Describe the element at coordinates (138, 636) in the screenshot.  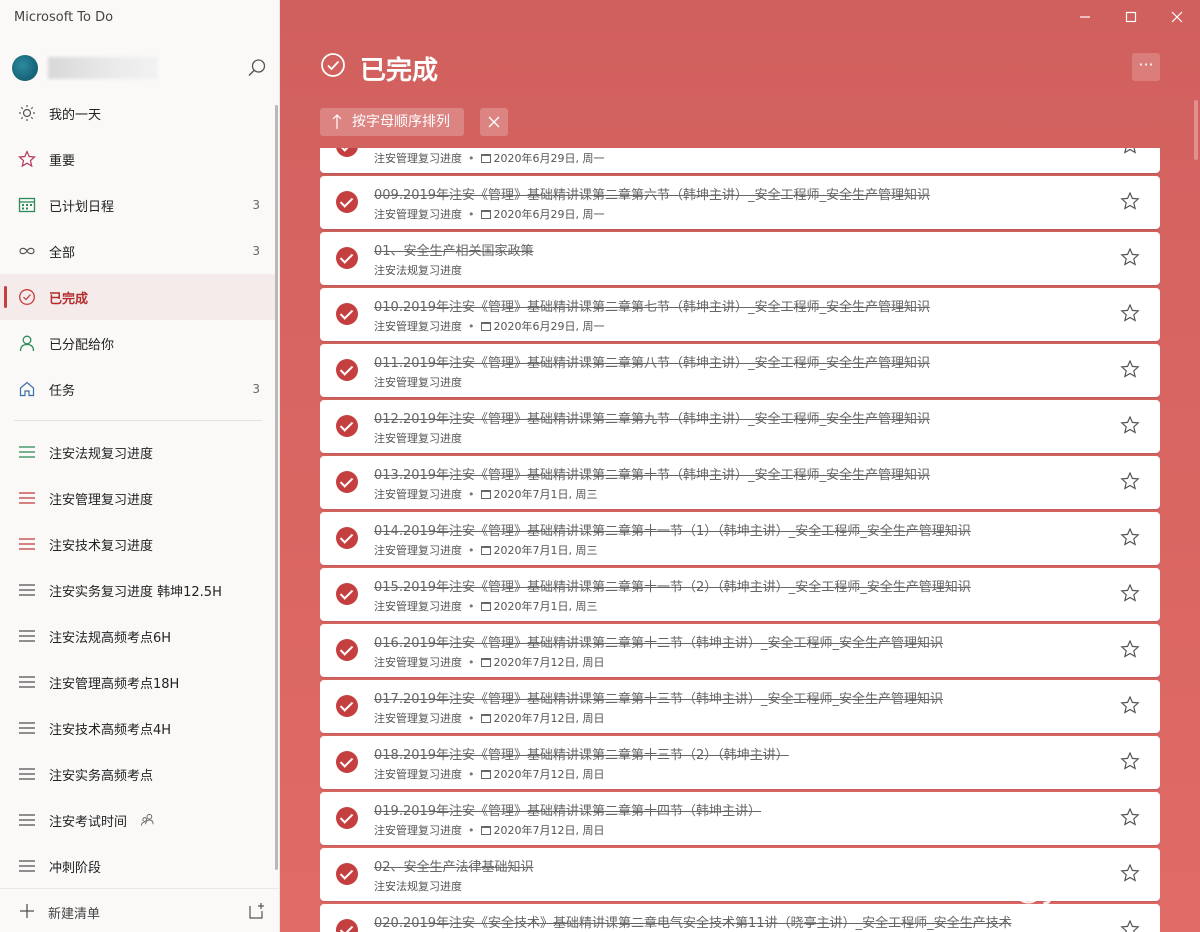
I see `list-item: 注安法规高频考点6H` at that location.